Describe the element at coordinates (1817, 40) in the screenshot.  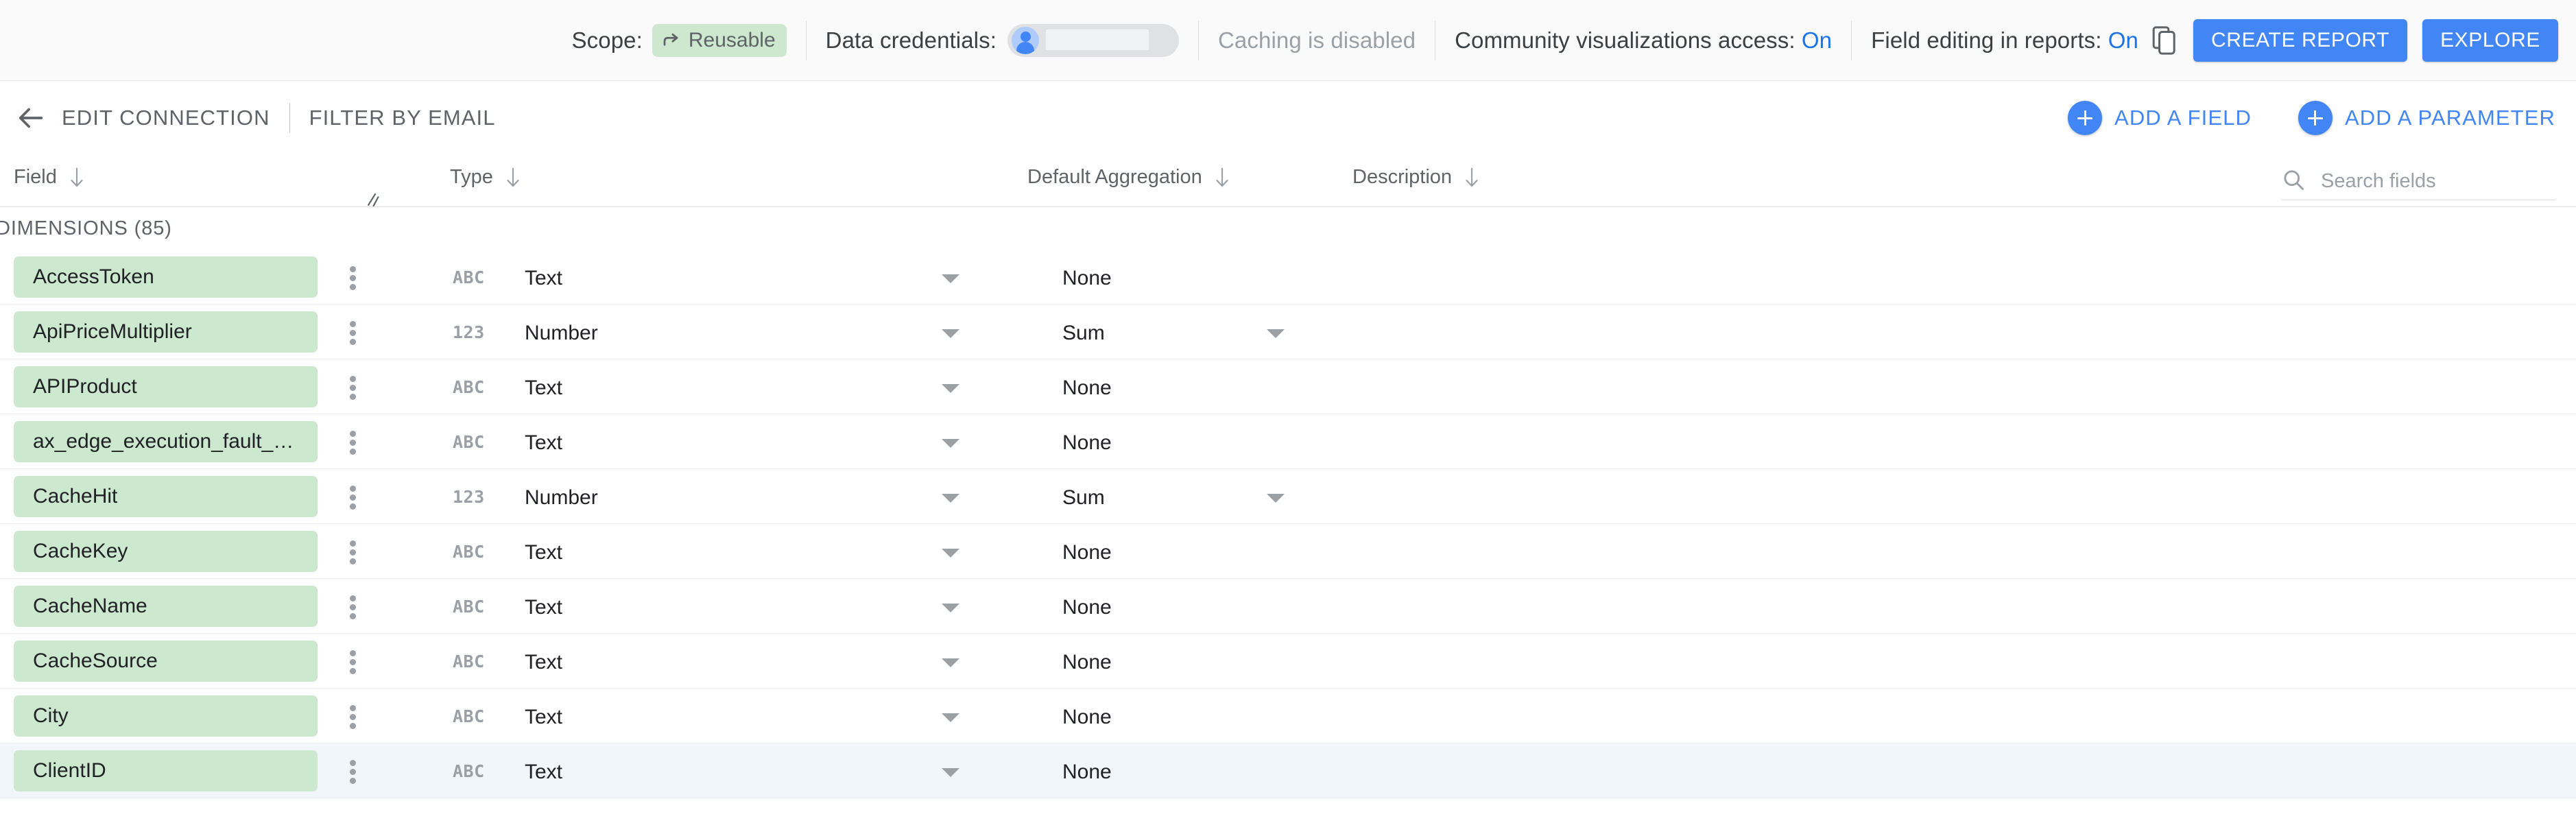
I see `community-visualizations-value: On` at that location.